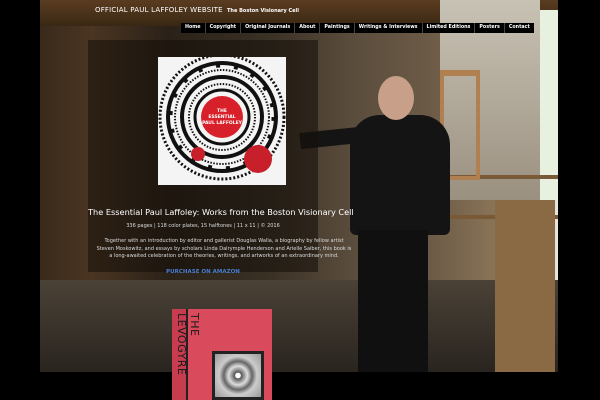  Describe the element at coordinates (387, 28) in the screenshot. I see `nav-writings: Writings & Interviews` at that location.